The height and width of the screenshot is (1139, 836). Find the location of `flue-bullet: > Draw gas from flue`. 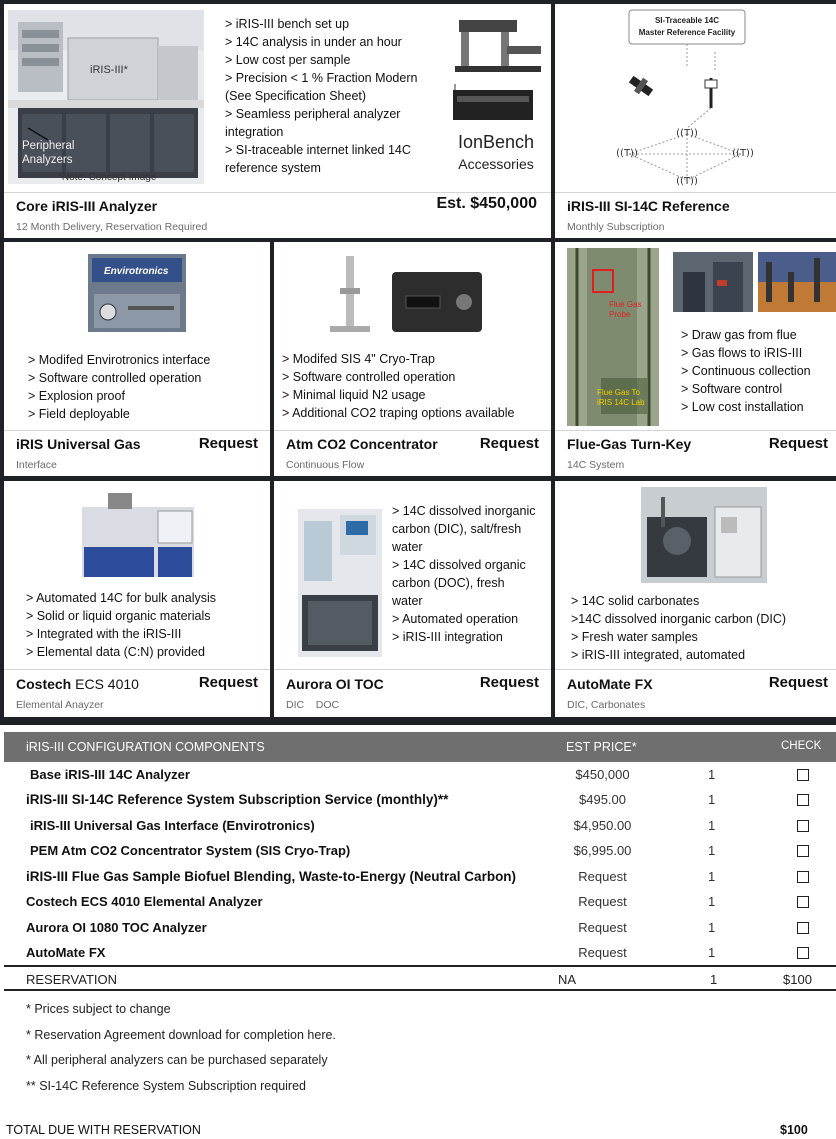

flue-bullet: > Draw gas from flue is located at coordinates (739, 335).